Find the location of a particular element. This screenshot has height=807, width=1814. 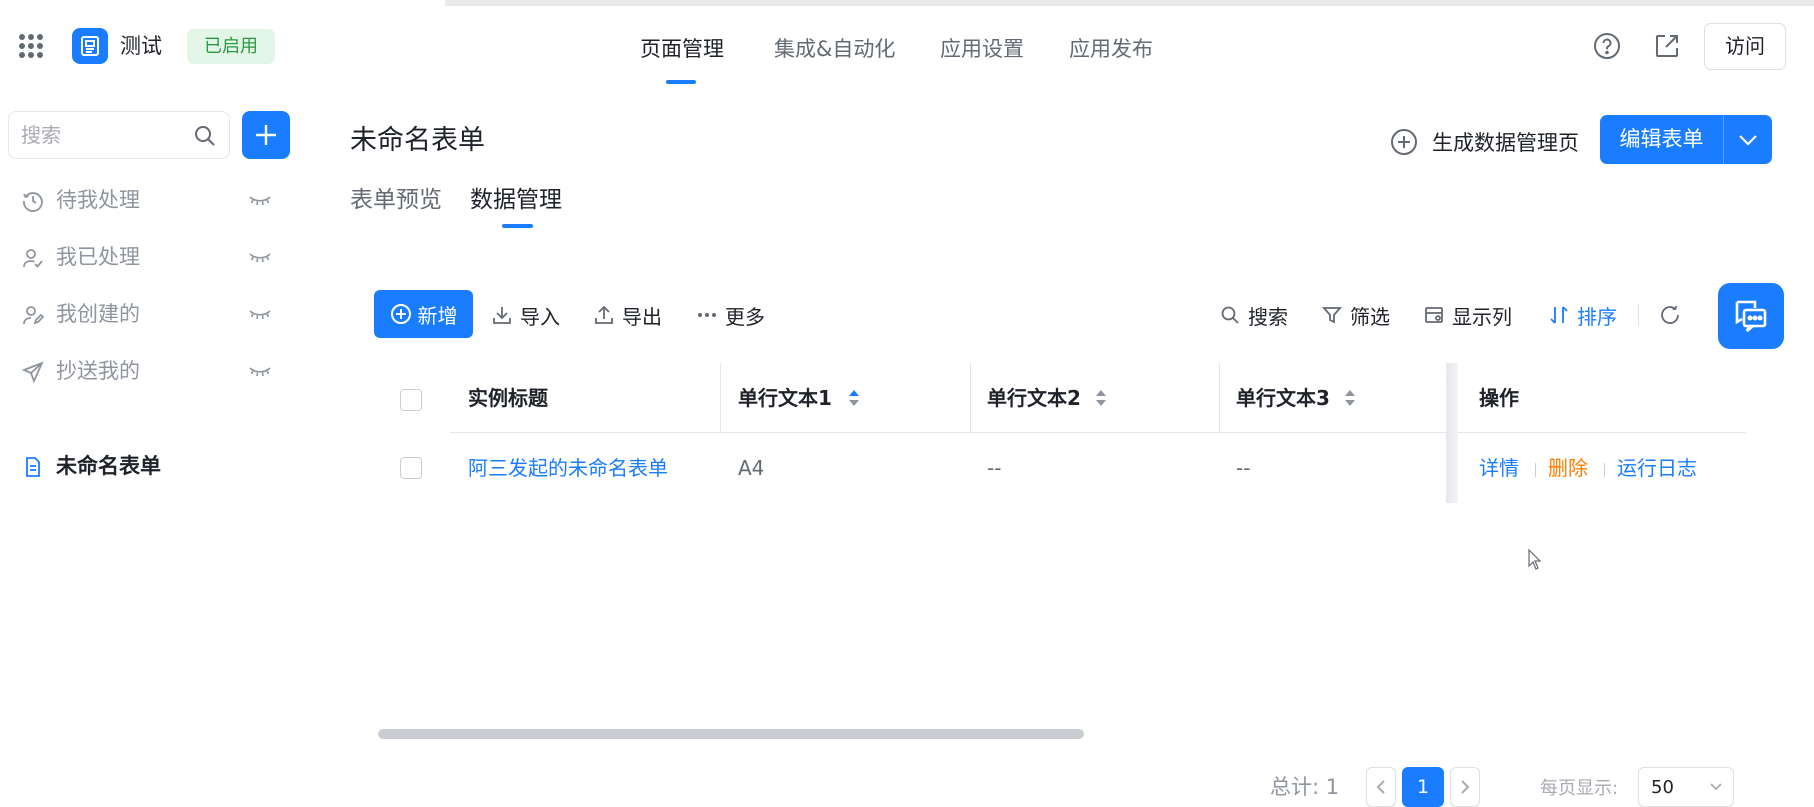

sort-button: 排序 is located at coordinates (1583, 315).